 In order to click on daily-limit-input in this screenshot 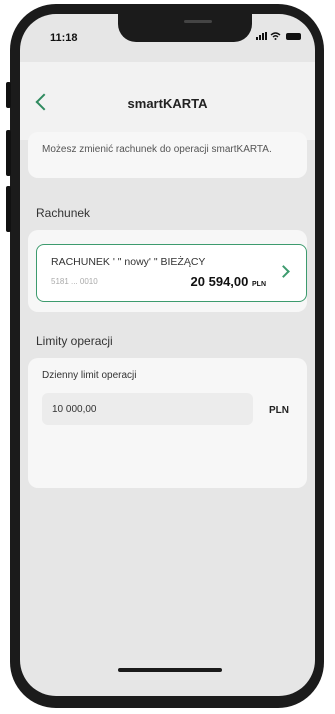, I will do `click(147, 409)`.